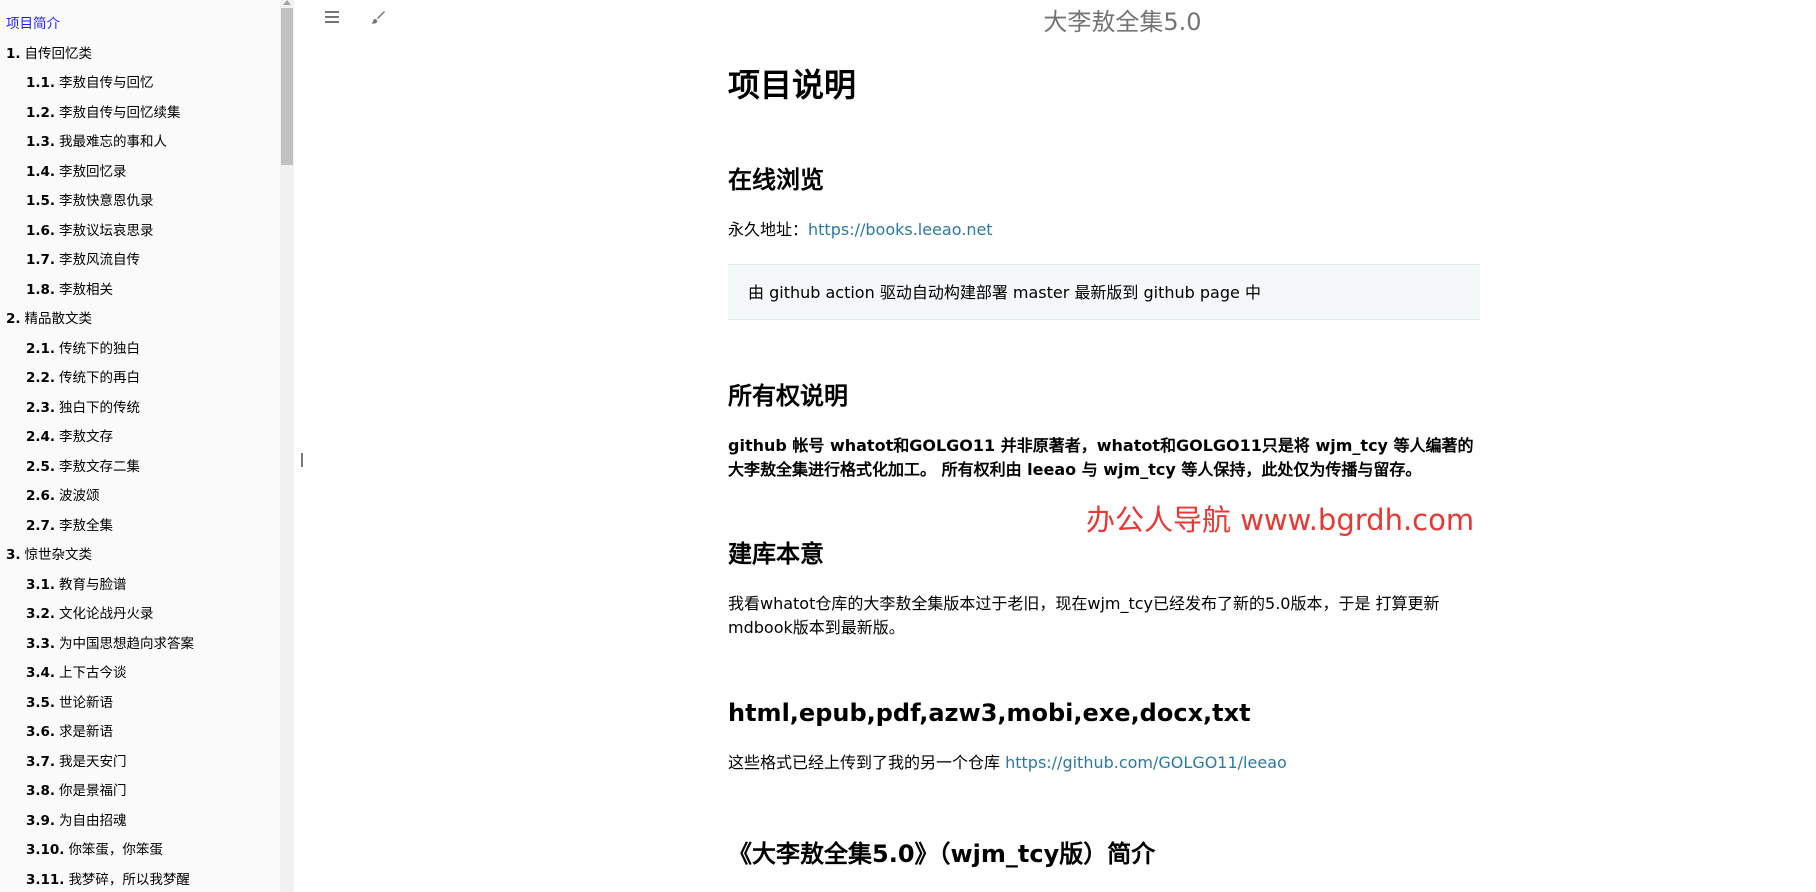 The width and height of the screenshot is (1816, 892). I want to click on heading-purpose: 建库本意, so click(776, 554).